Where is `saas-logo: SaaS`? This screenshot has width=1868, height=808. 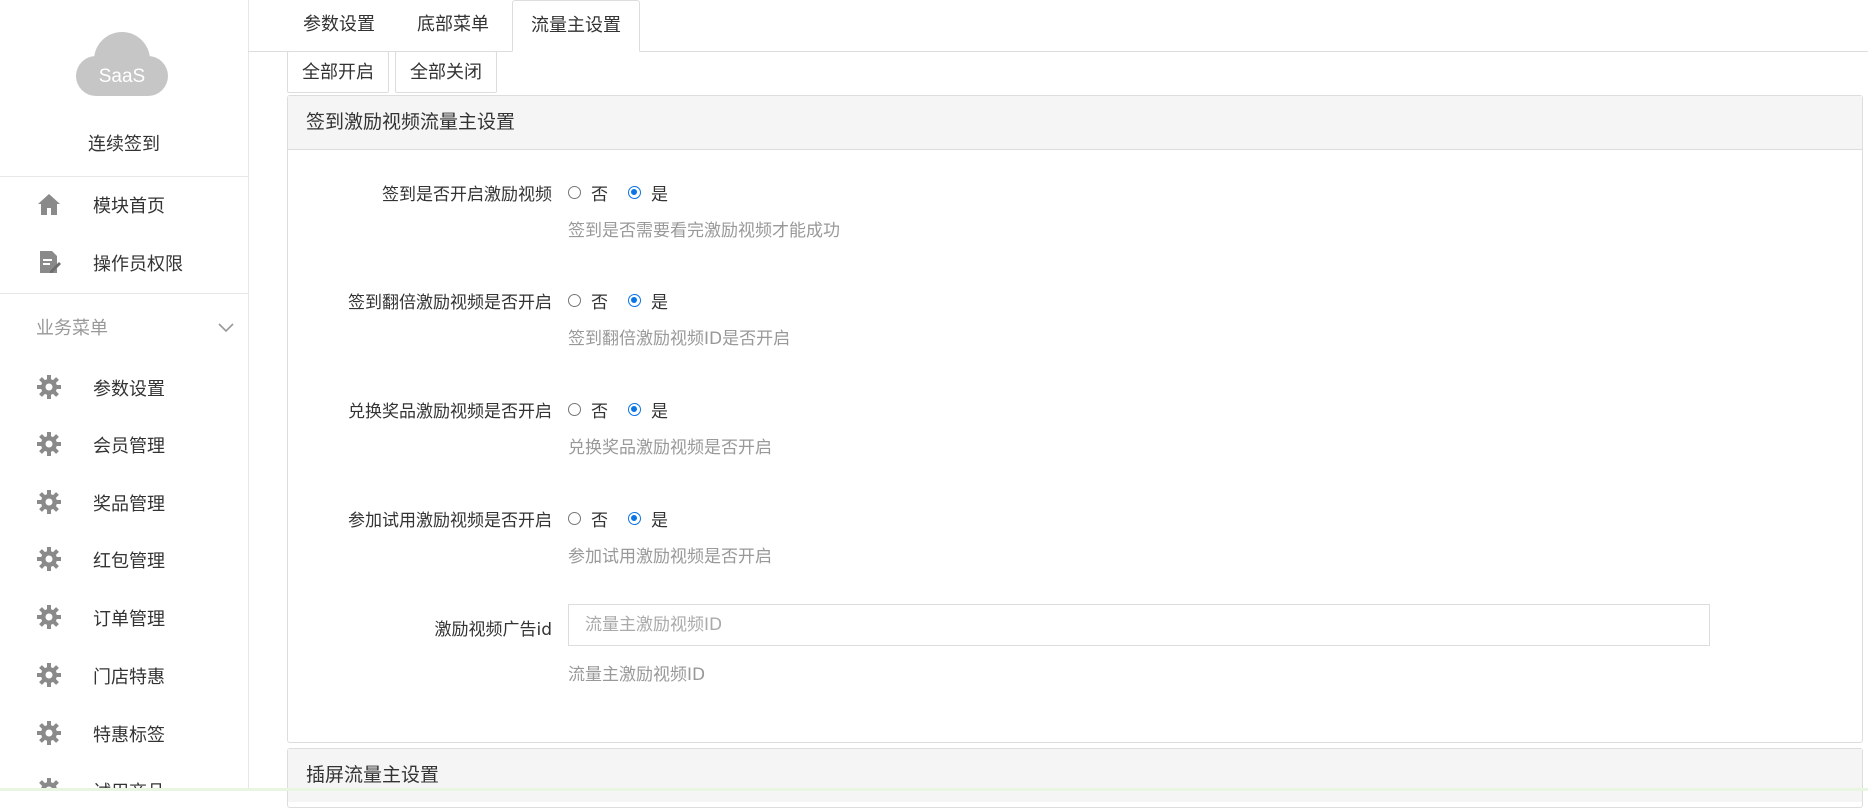 saas-logo: SaaS is located at coordinates (122, 65).